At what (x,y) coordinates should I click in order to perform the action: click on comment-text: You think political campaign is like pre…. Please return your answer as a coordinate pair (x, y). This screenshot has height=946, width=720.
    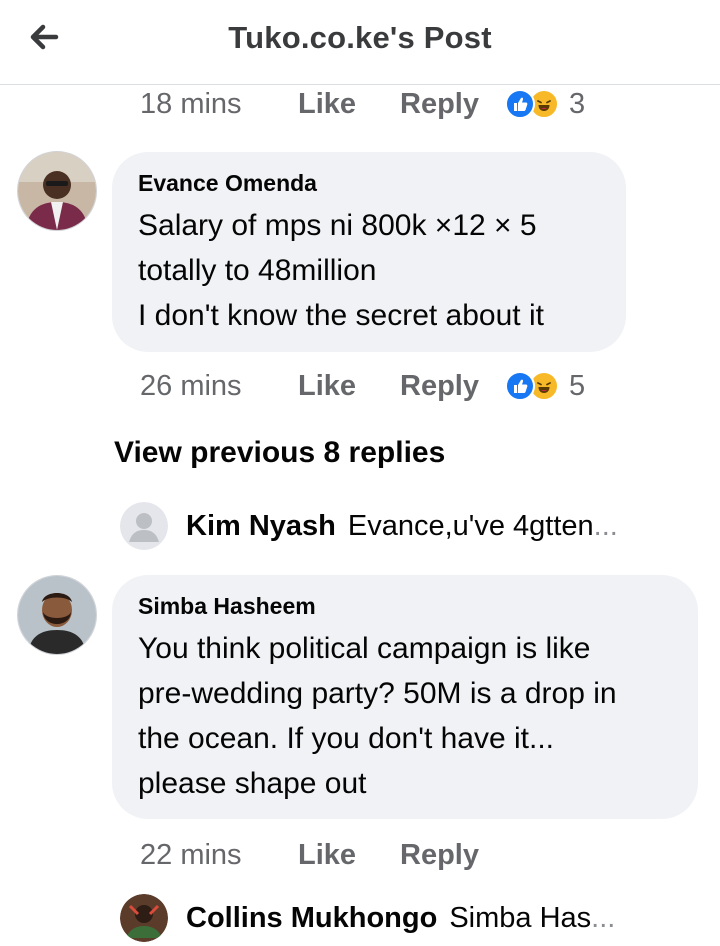
    Looking at the image, I should click on (405, 716).